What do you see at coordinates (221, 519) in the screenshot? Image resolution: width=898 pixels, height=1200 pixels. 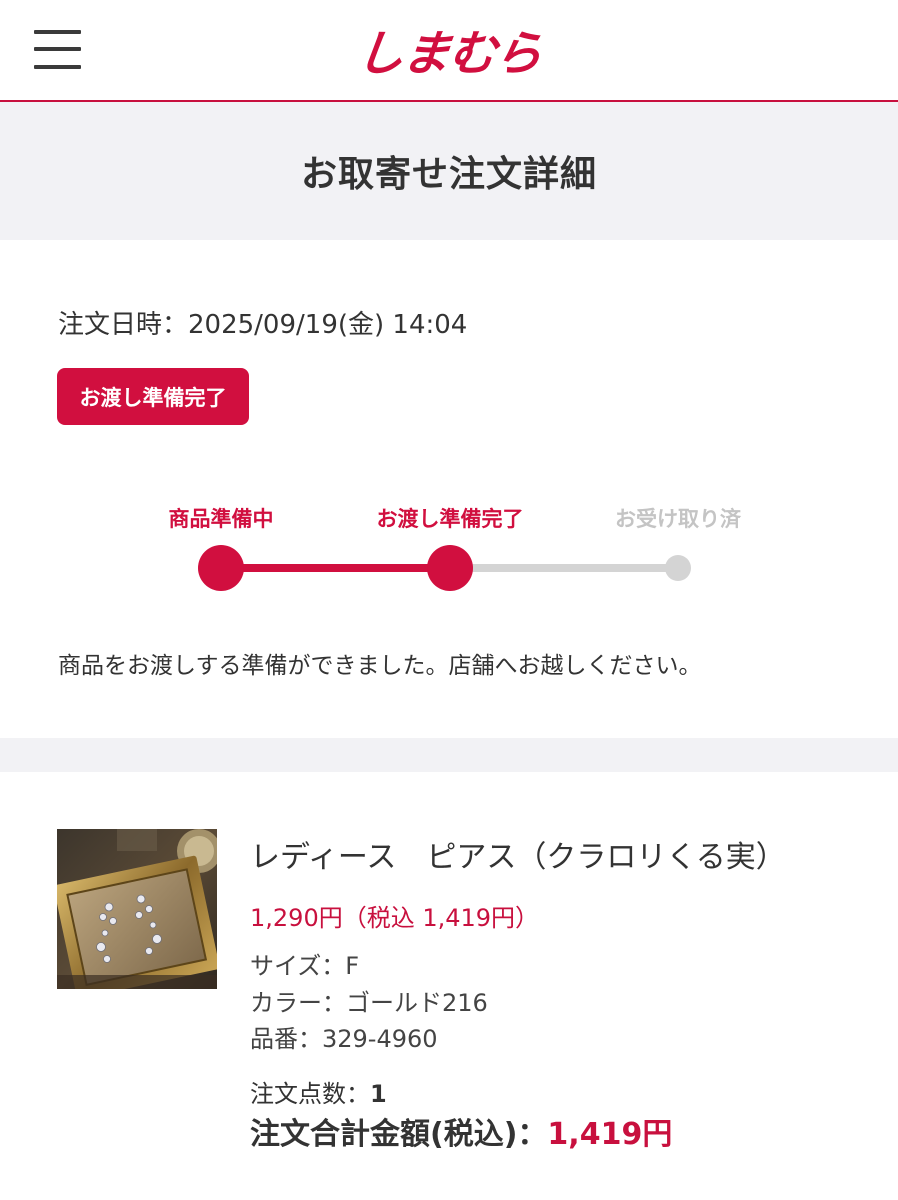 I see `step-label-preparing: 商品準備中` at bounding box center [221, 519].